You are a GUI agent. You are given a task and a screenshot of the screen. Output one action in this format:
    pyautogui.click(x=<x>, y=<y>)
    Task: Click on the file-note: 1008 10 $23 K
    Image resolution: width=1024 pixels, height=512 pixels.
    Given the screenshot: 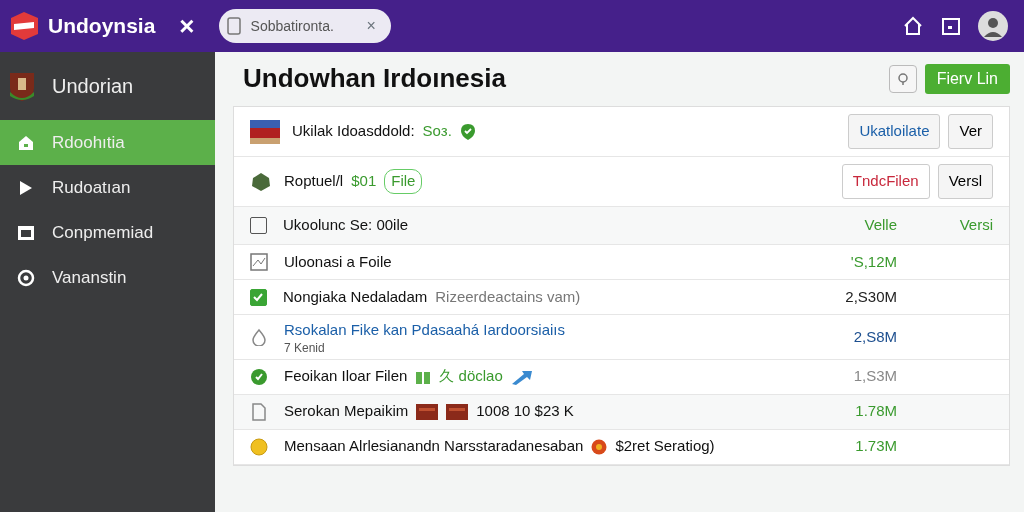 What is the action you would take?
    pyautogui.click(x=525, y=411)
    